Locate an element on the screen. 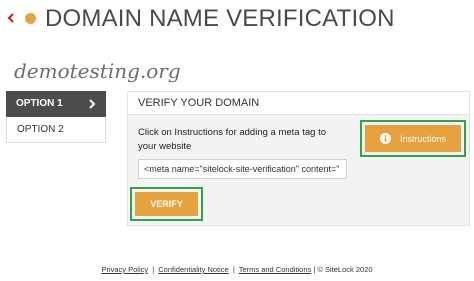 The image size is (474, 281). page-title: DOMAIN NAME VERIFICATION is located at coordinates (220, 18).